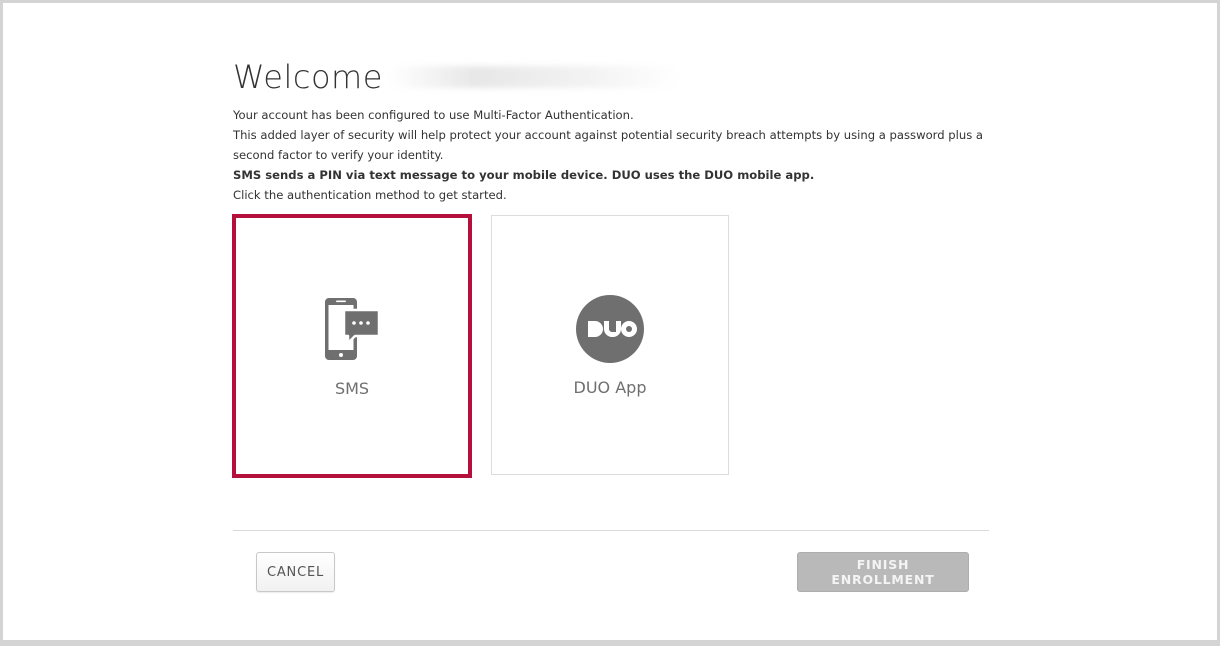 Image resolution: width=1220 pixels, height=646 pixels. Describe the element at coordinates (295, 572) in the screenshot. I see `cancel-button: CANCEL` at that location.